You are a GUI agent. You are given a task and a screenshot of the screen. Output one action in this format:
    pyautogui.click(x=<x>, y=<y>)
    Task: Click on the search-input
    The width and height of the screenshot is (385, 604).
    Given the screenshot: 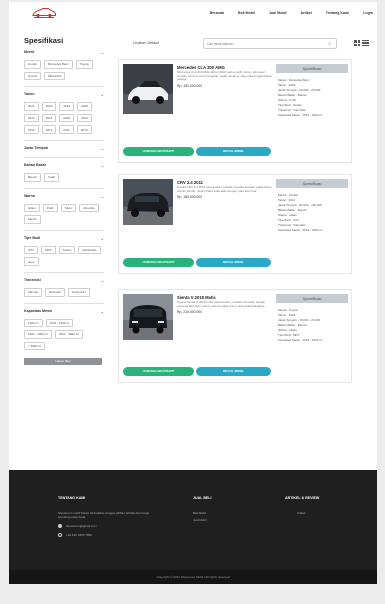 What is the action you would take?
    pyautogui.click(x=267, y=43)
    